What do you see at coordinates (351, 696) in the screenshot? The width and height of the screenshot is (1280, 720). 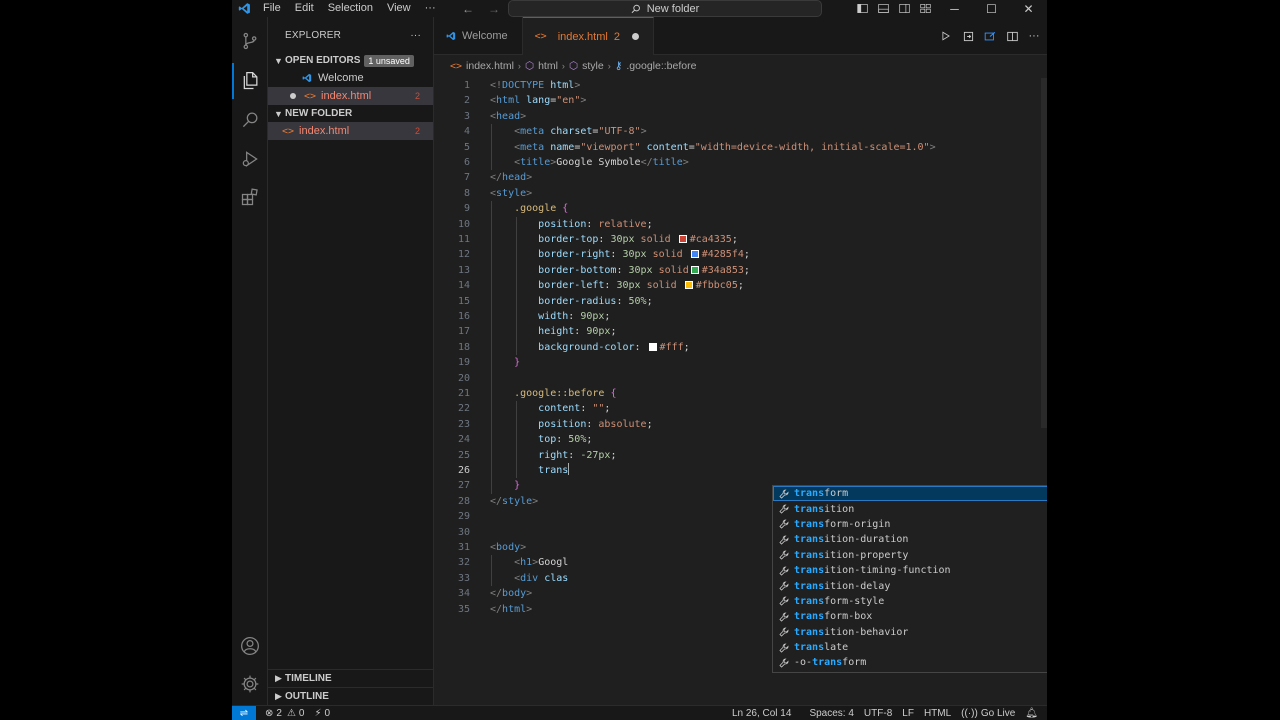 I see `outline-section: ▶ OUTLINE` at bounding box center [351, 696].